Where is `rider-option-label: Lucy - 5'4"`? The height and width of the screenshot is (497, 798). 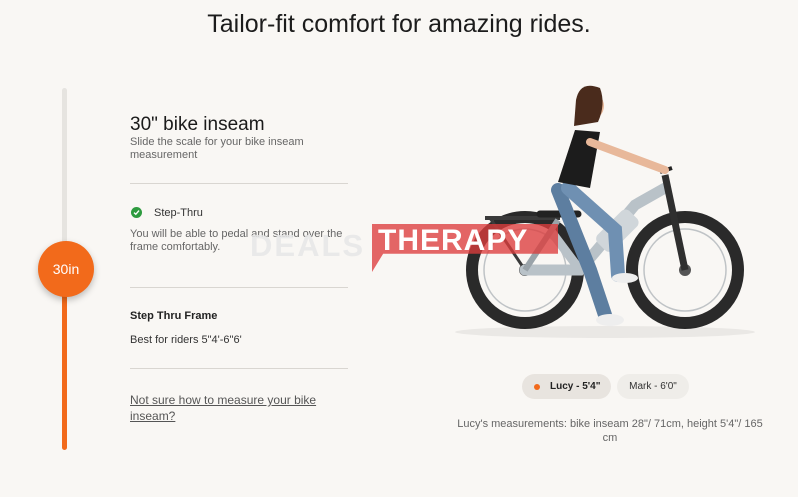
rider-option-label: Lucy - 5'4" is located at coordinates (575, 386).